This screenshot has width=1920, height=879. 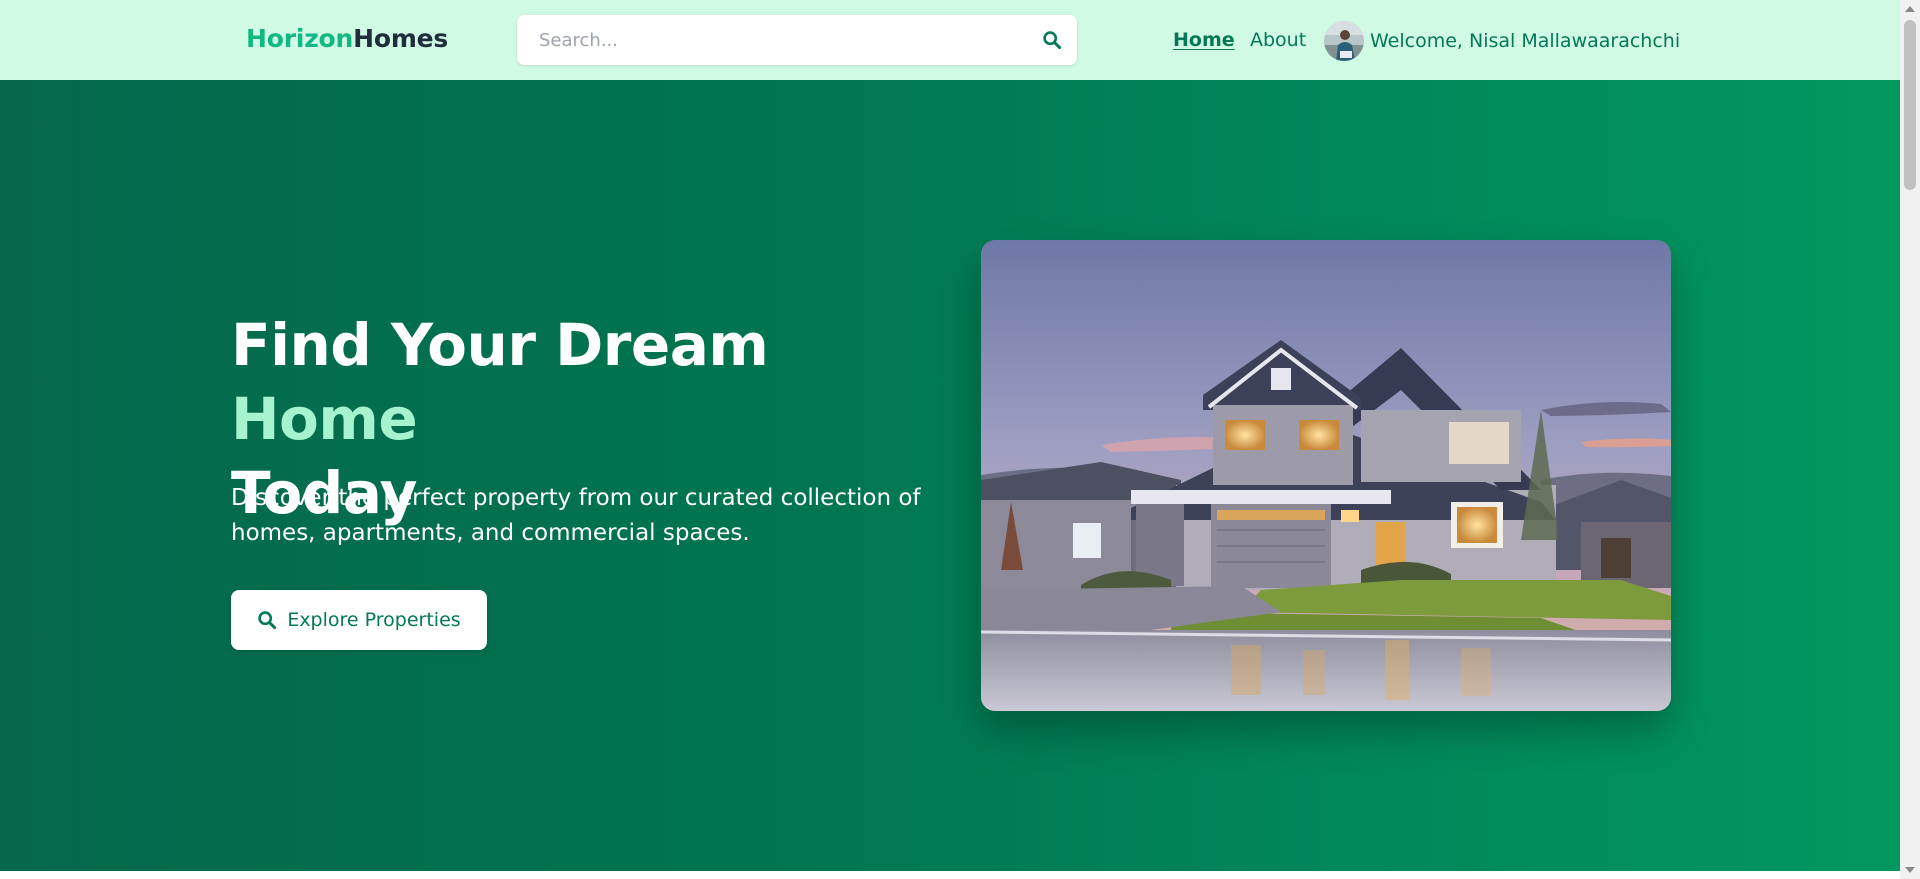 I want to click on search-button, so click(x=1052, y=40).